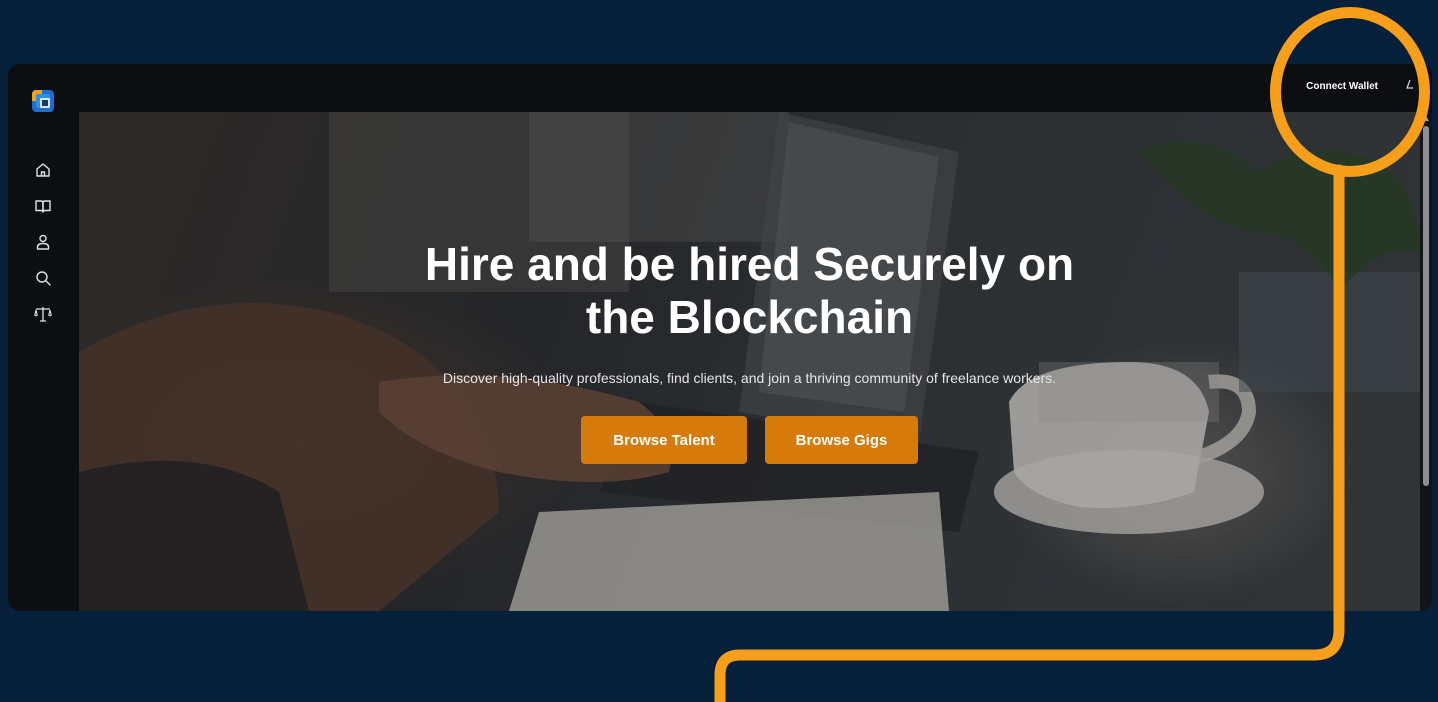  Describe the element at coordinates (720, 88) in the screenshot. I see `top-bar: Connect Wallet` at that location.